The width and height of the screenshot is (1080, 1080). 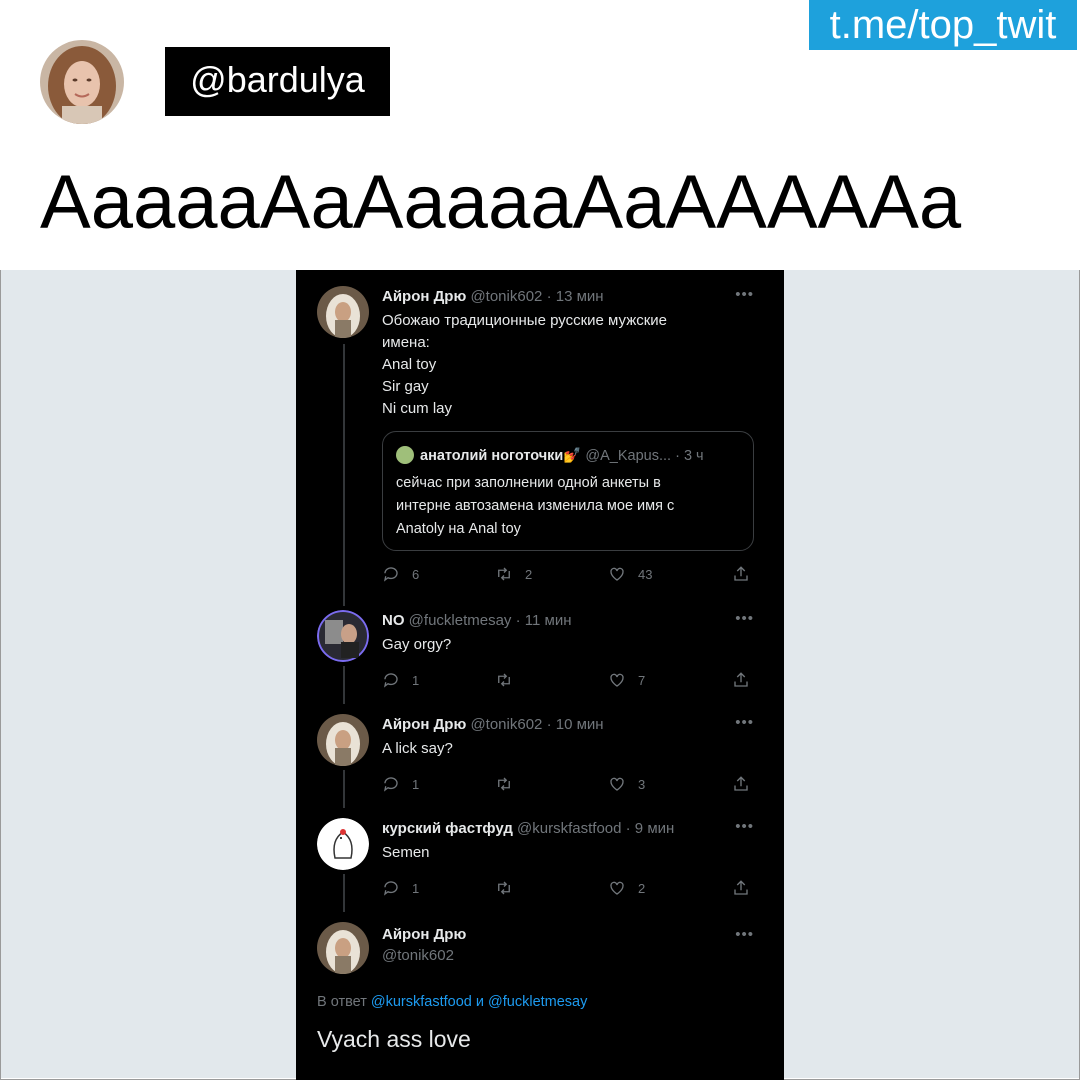 I want to click on text-line: Anatoly на Anal toy, so click(x=458, y=529).